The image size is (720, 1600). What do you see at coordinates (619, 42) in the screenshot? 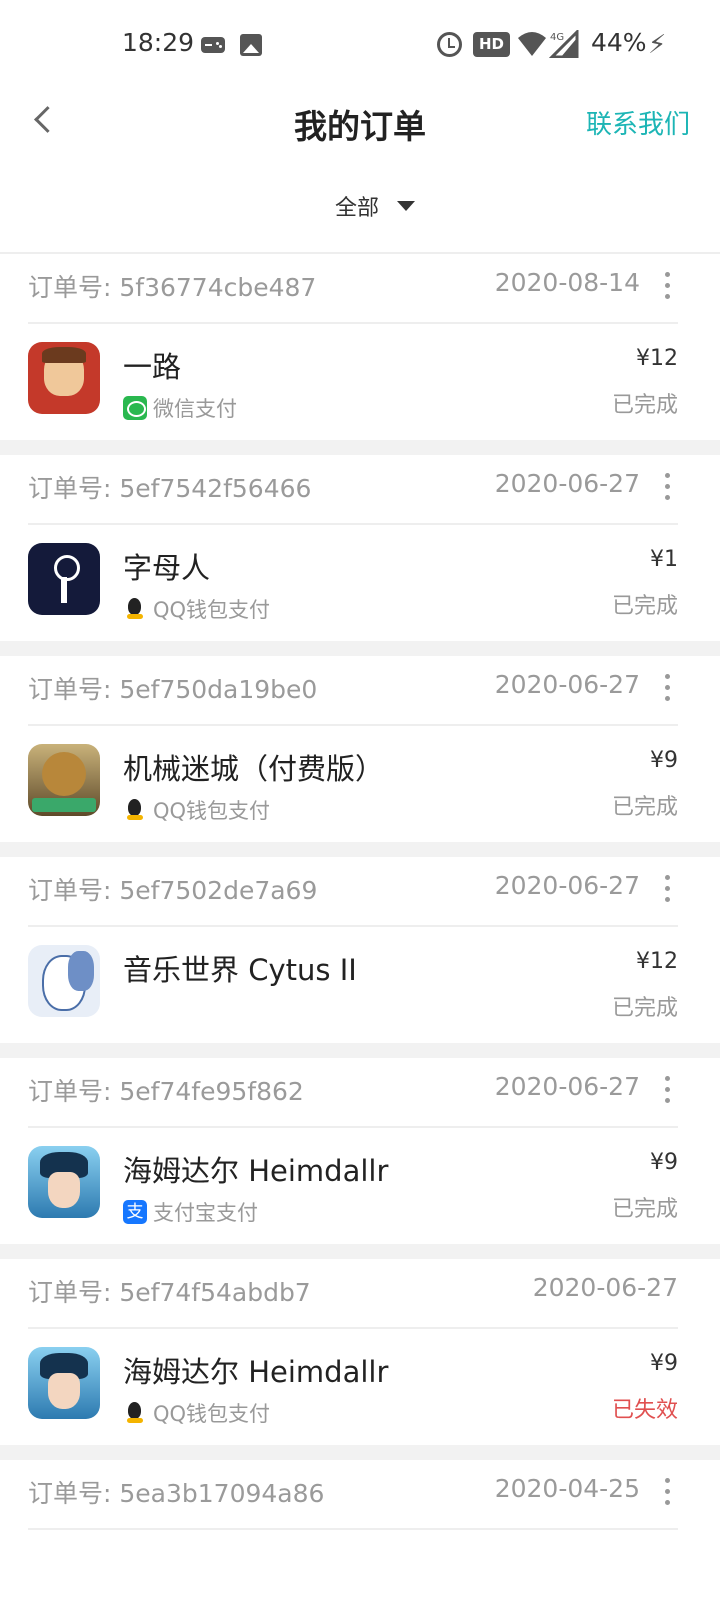
I see `battery-percent: 44%` at bounding box center [619, 42].